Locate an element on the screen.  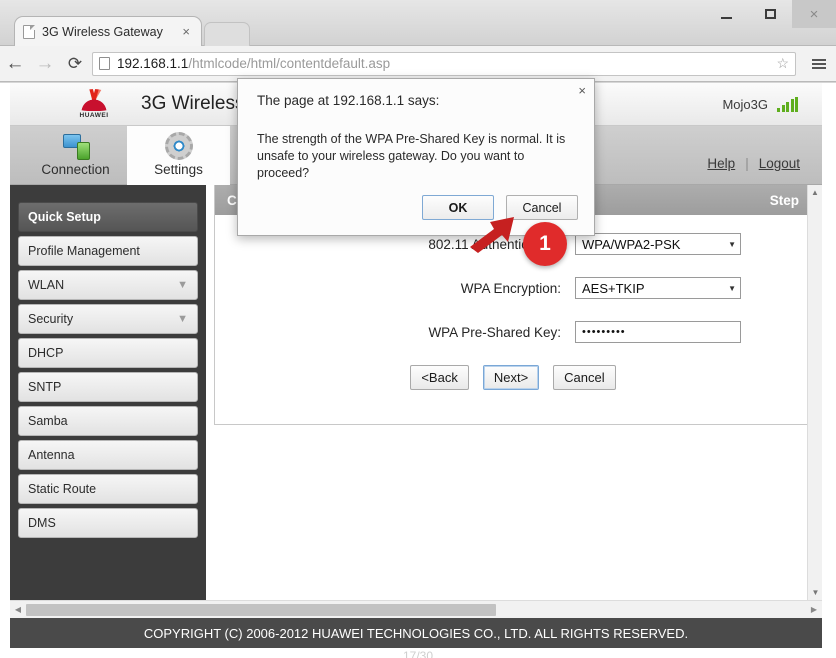
preshared-key-value: ••••••••• is located at coordinates (604, 332).